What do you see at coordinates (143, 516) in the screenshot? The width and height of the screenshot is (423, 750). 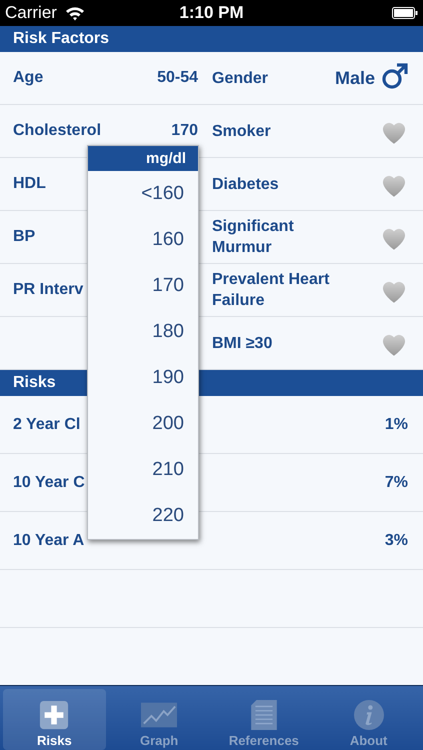 I see `dropdown-option: 220` at bounding box center [143, 516].